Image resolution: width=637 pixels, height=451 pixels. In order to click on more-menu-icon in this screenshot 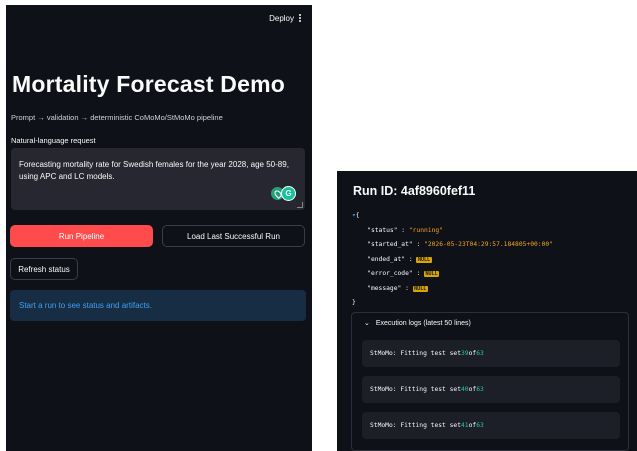, I will do `click(300, 18)`.